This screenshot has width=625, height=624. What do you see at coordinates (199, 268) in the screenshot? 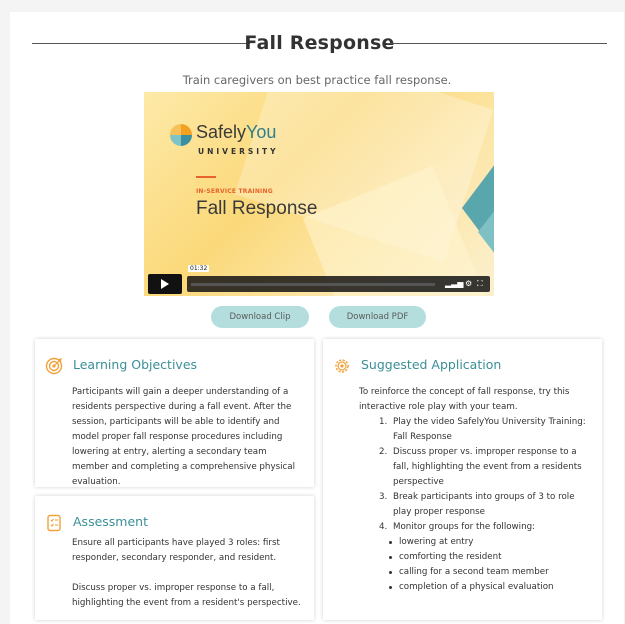
I see `video-time: 01:32` at bounding box center [199, 268].